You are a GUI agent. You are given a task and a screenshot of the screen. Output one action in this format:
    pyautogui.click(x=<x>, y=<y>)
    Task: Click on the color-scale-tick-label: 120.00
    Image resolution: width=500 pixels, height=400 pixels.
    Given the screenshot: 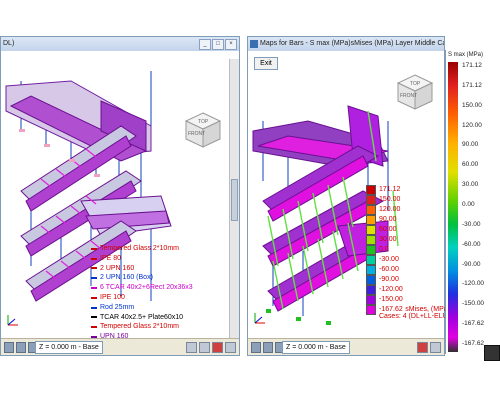 What is the action you would take?
    pyautogui.click(x=472, y=125)
    